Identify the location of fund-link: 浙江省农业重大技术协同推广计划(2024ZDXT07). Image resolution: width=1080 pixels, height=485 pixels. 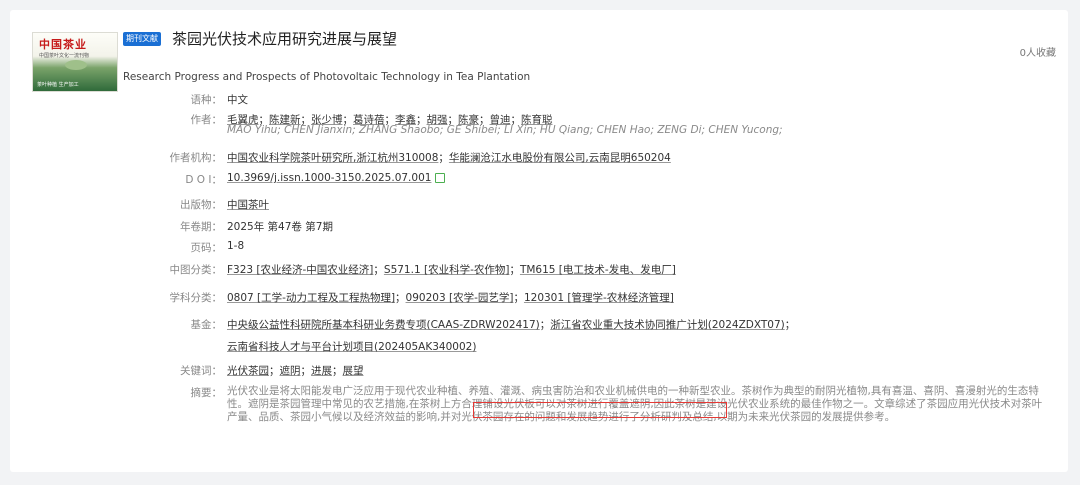
(667, 325).